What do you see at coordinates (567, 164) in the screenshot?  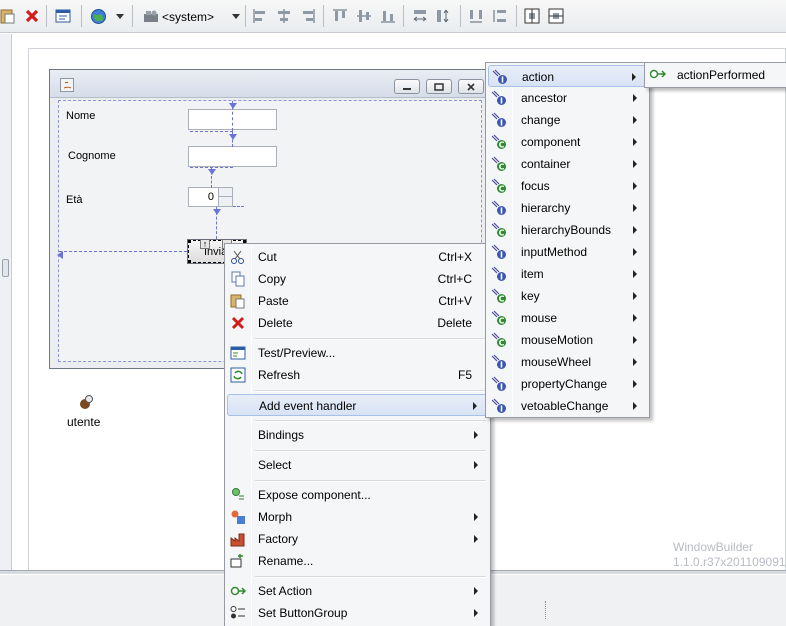 I see `menu-item-container: Ccontainer` at bounding box center [567, 164].